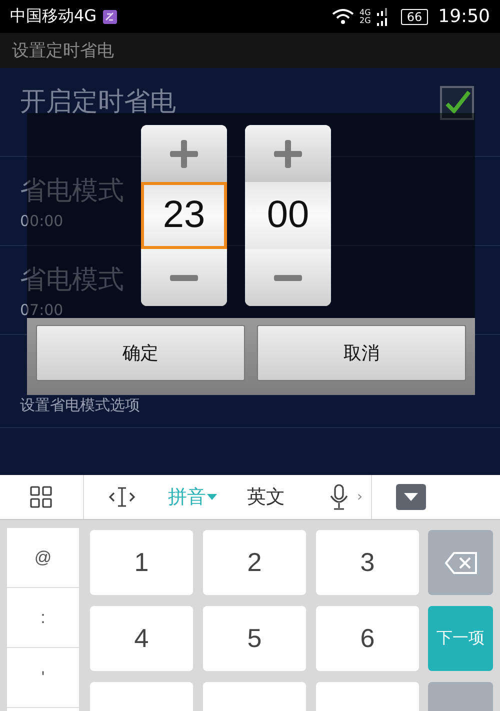 This screenshot has height=711, width=500. What do you see at coordinates (360, 497) in the screenshot?
I see `more-arrow: ›` at bounding box center [360, 497].